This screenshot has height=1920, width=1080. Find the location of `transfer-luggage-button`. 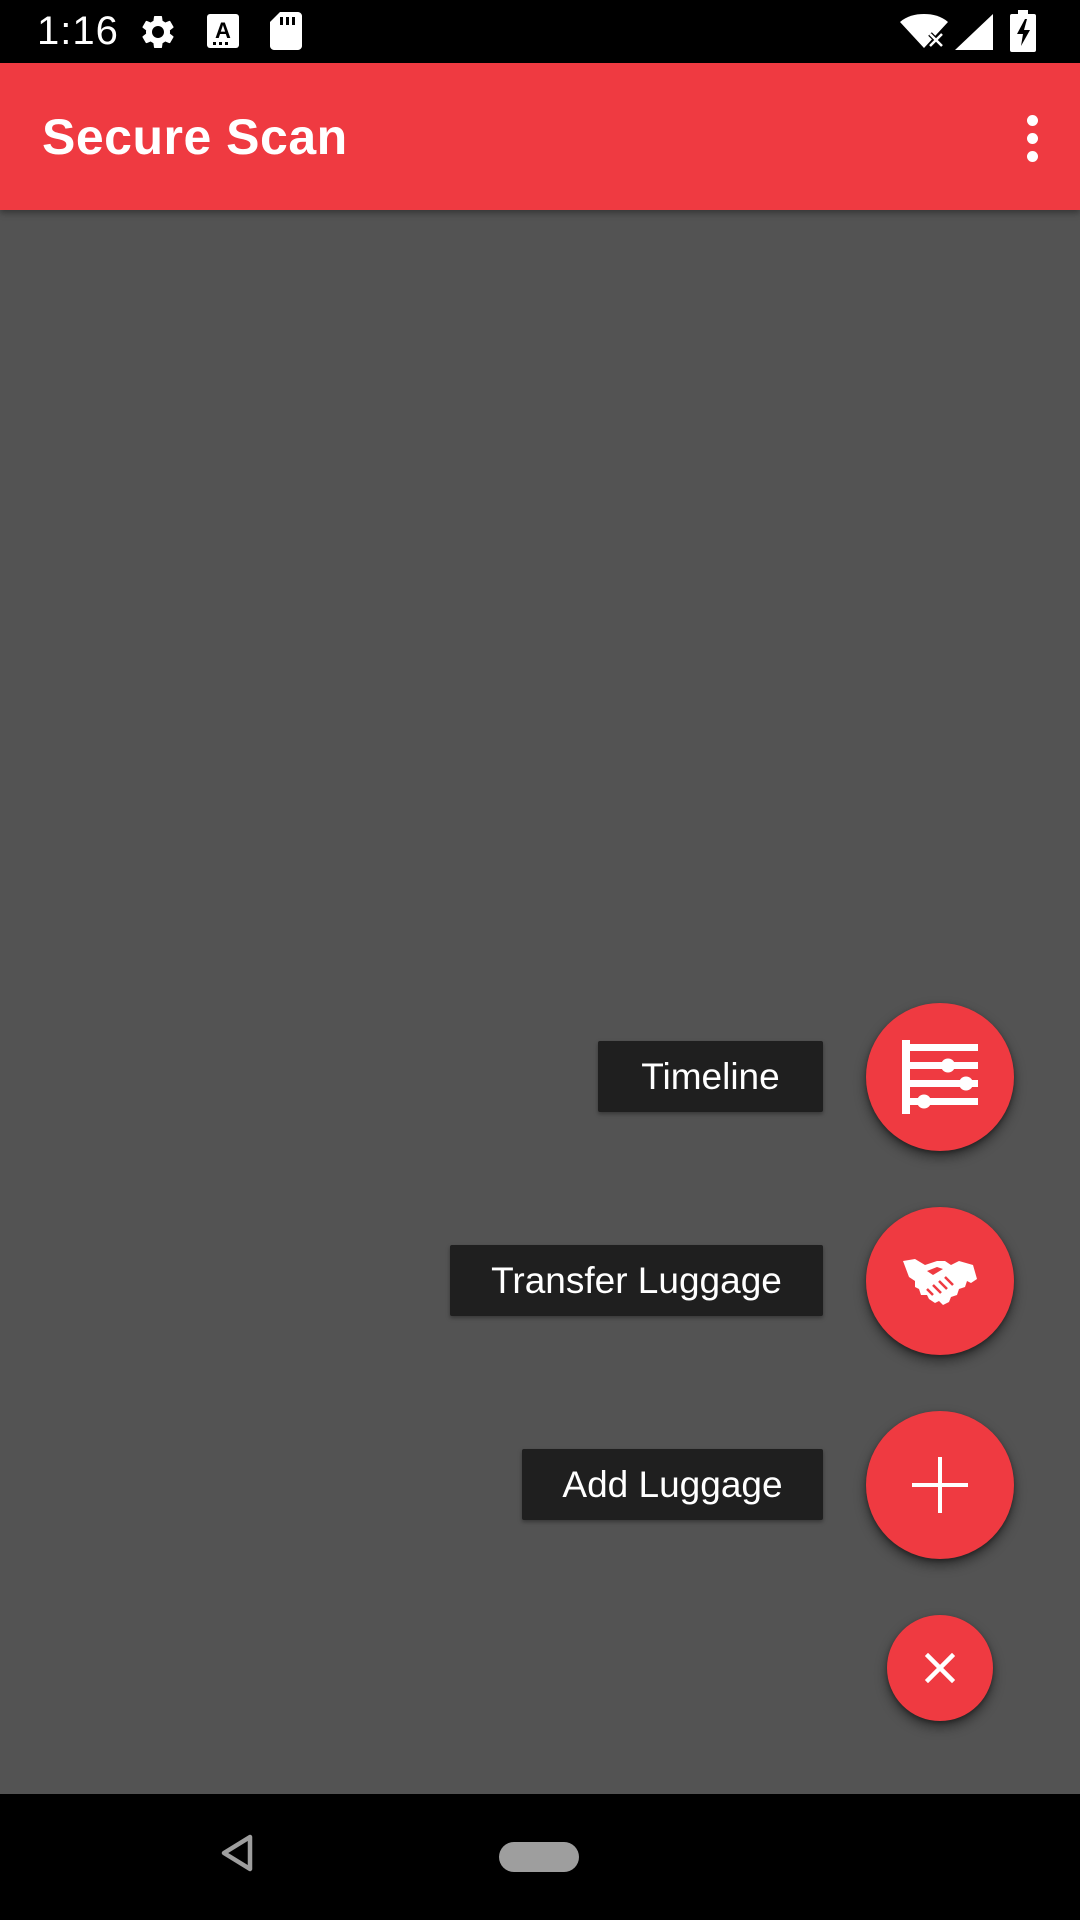

transfer-luggage-button is located at coordinates (940, 1281).